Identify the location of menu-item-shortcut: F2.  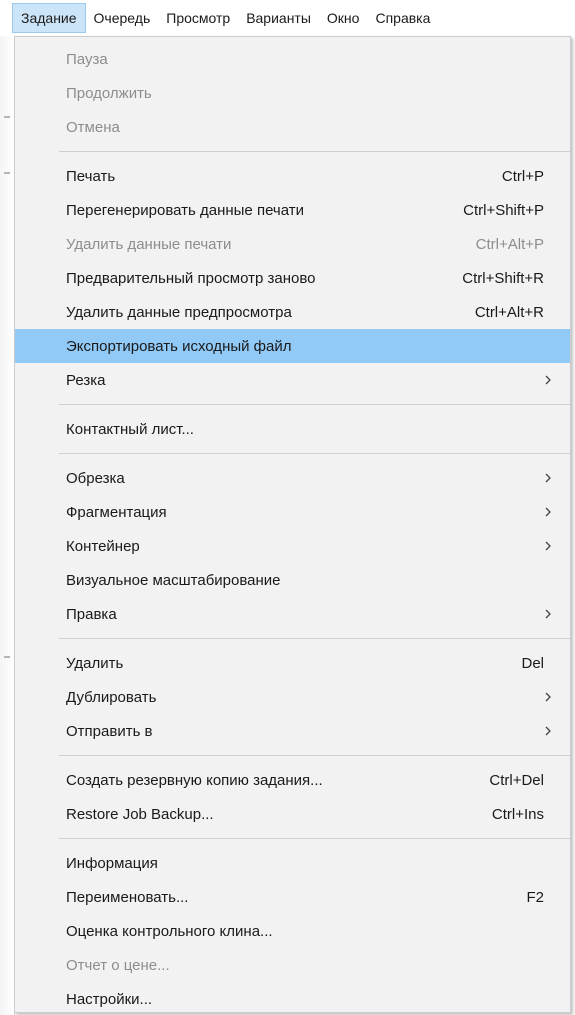
(535, 897).